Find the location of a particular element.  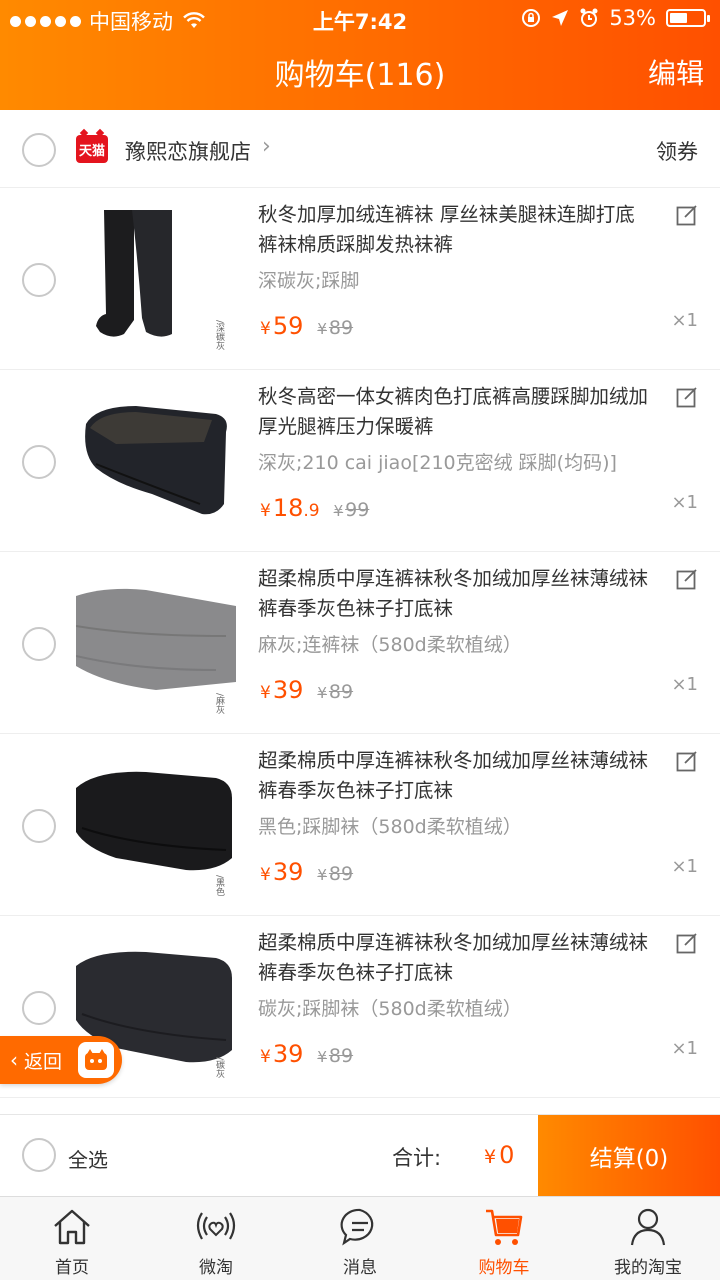

item-title: 秋冬加厚加绒连裤袜 厚丝袜美腿袜连脚打底裤袜棉质踩脚发热袜裤 is located at coordinates (455, 230).